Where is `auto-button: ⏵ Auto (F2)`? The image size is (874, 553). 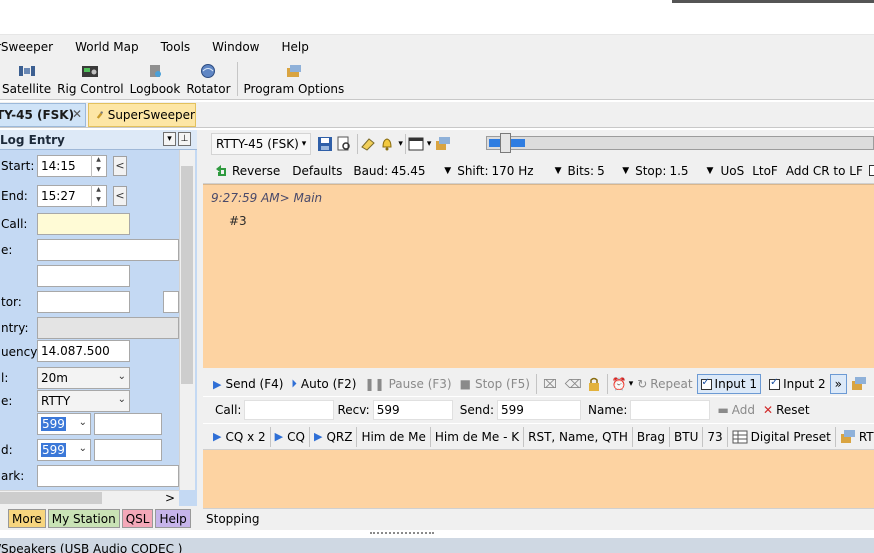
auto-button: ⏵ Auto (F2) is located at coordinates (323, 384).